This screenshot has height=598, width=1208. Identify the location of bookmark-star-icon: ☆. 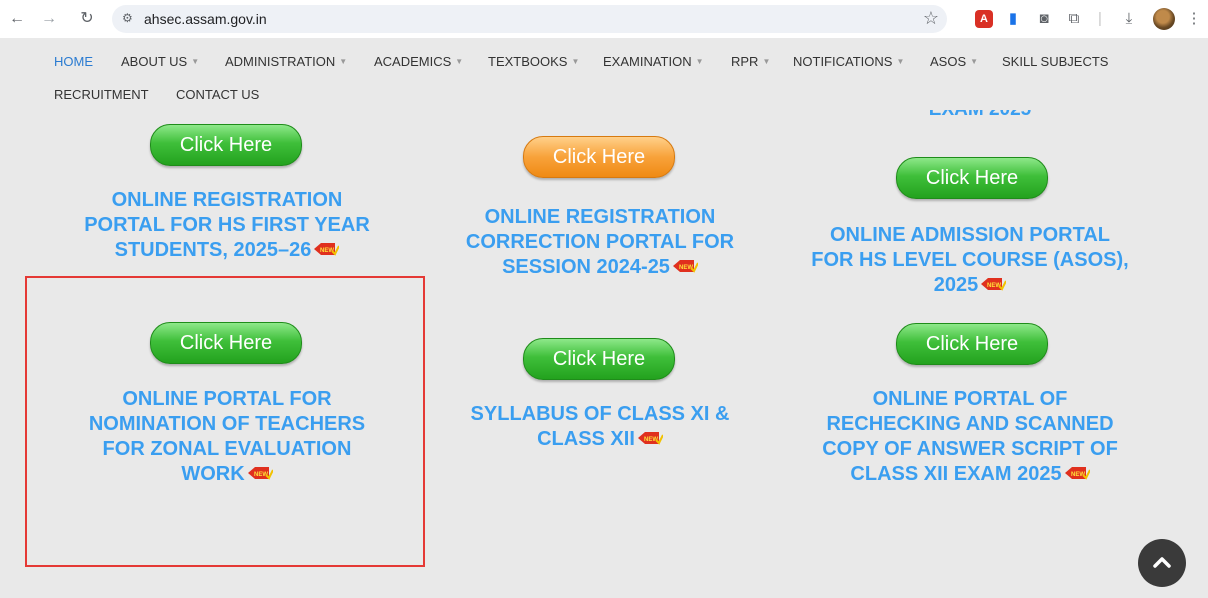
(931, 18).